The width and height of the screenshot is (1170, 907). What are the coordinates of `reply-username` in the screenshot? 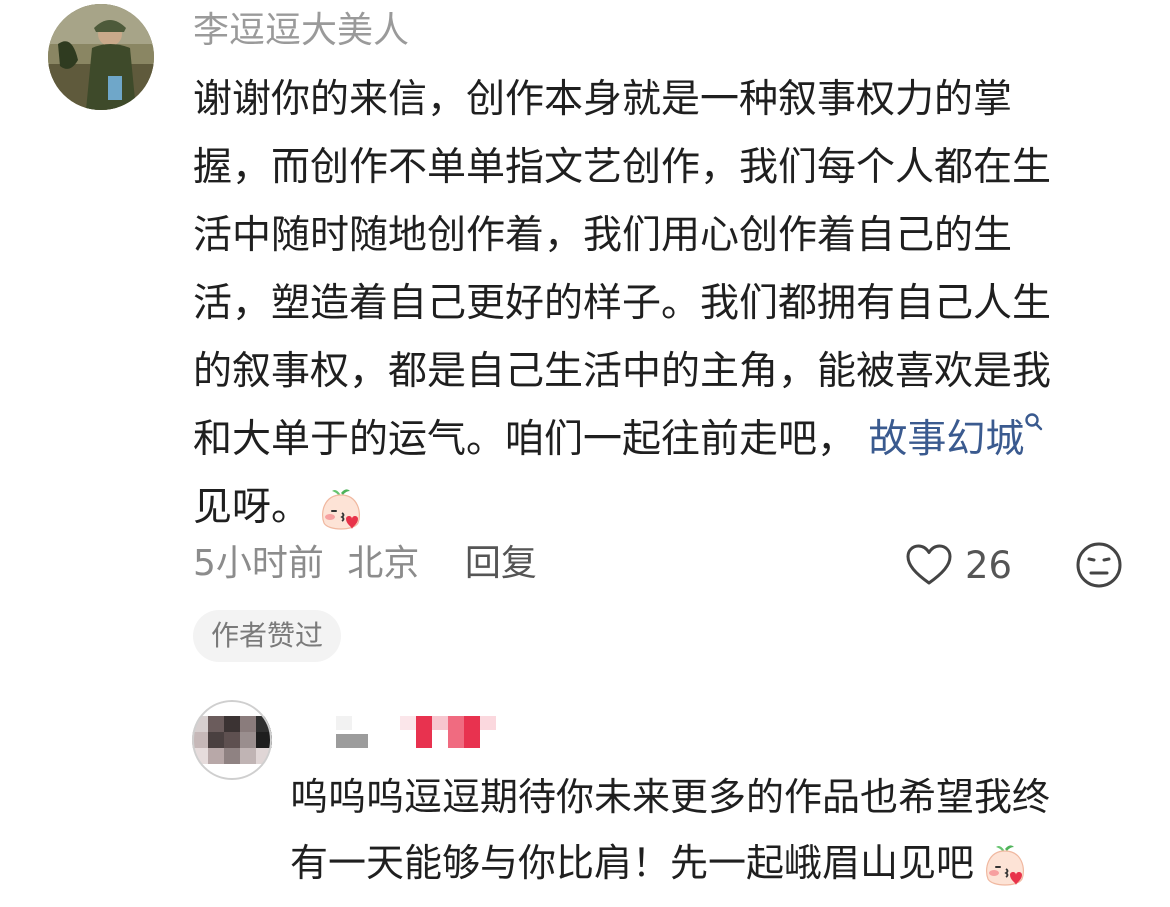 It's located at (421, 732).